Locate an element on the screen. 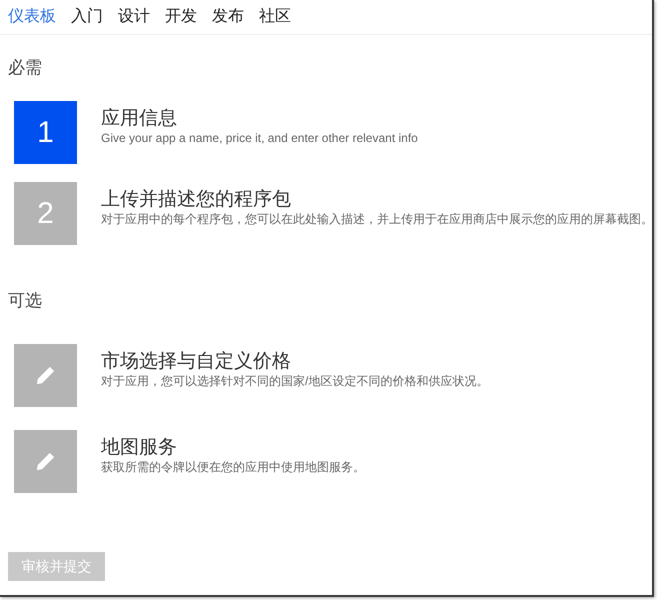 Image resolution: width=658 pixels, height=600 pixels. step-title: 地图服务 is located at coordinates (139, 448).